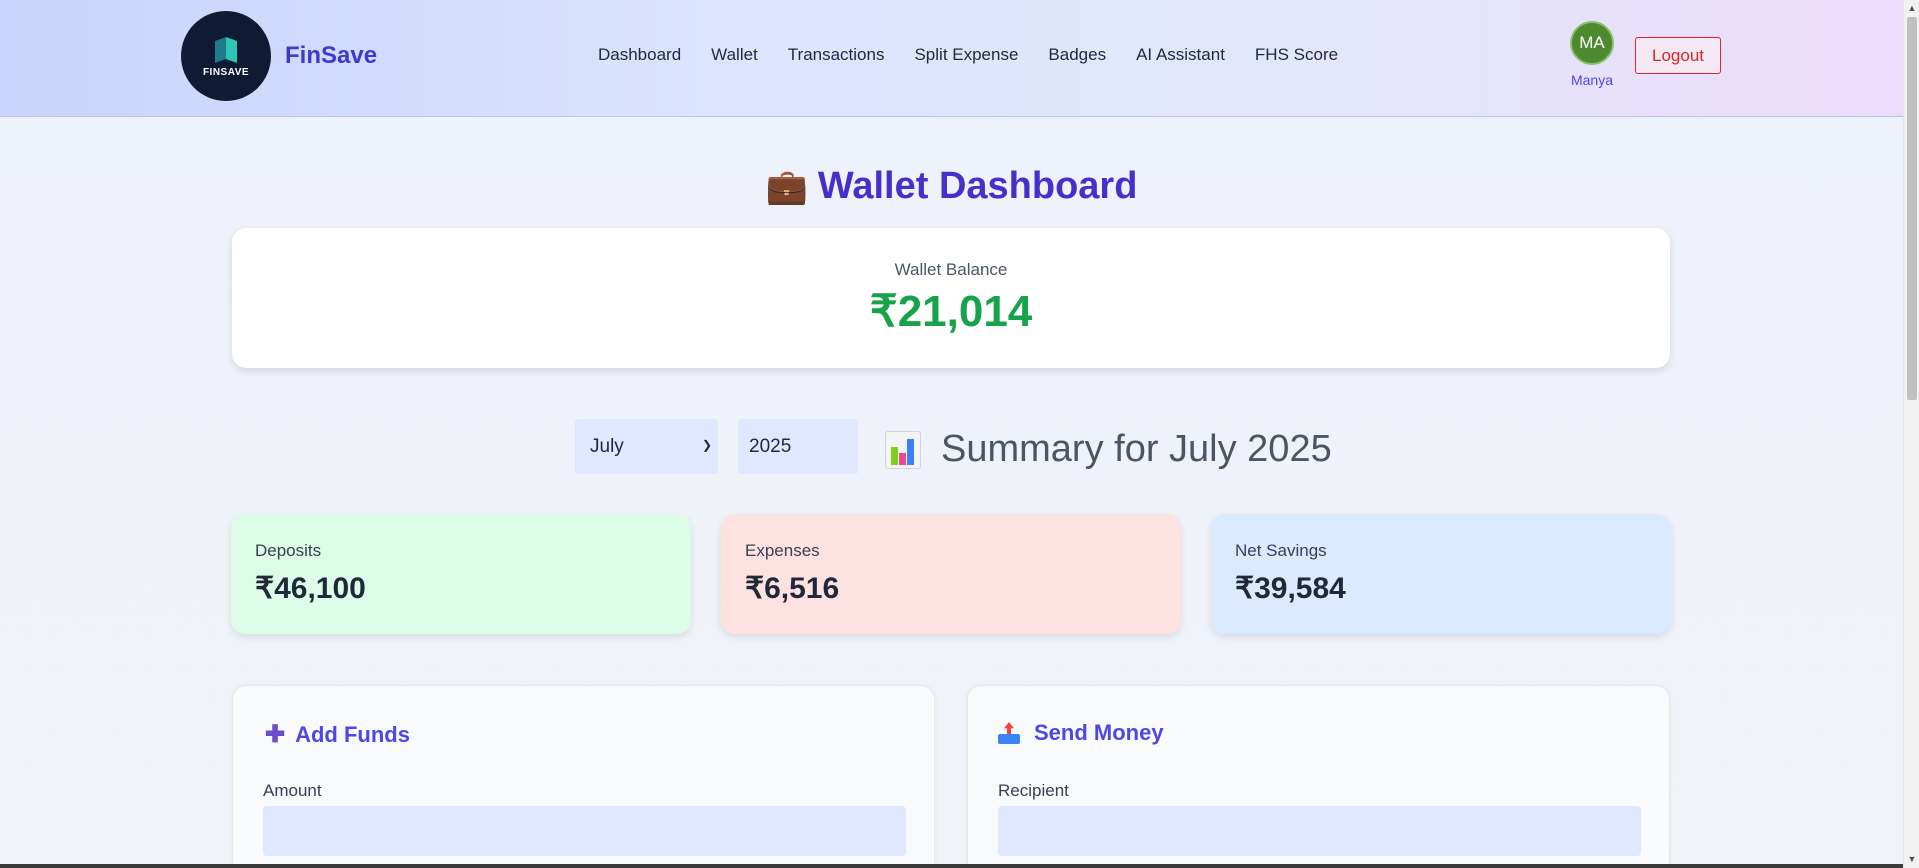  Describe the element at coordinates (310, 588) in the screenshot. I see `deposits-value: ₹46,100` at that location.